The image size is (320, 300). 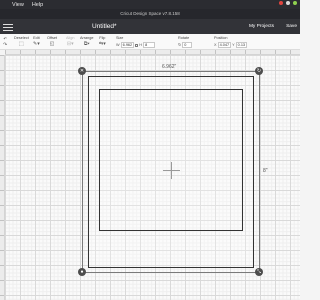 What do you see at coordinates (21, 38) in the screenshot?
I see `deselect-label: Deselect` at bounding box center [21, 38].